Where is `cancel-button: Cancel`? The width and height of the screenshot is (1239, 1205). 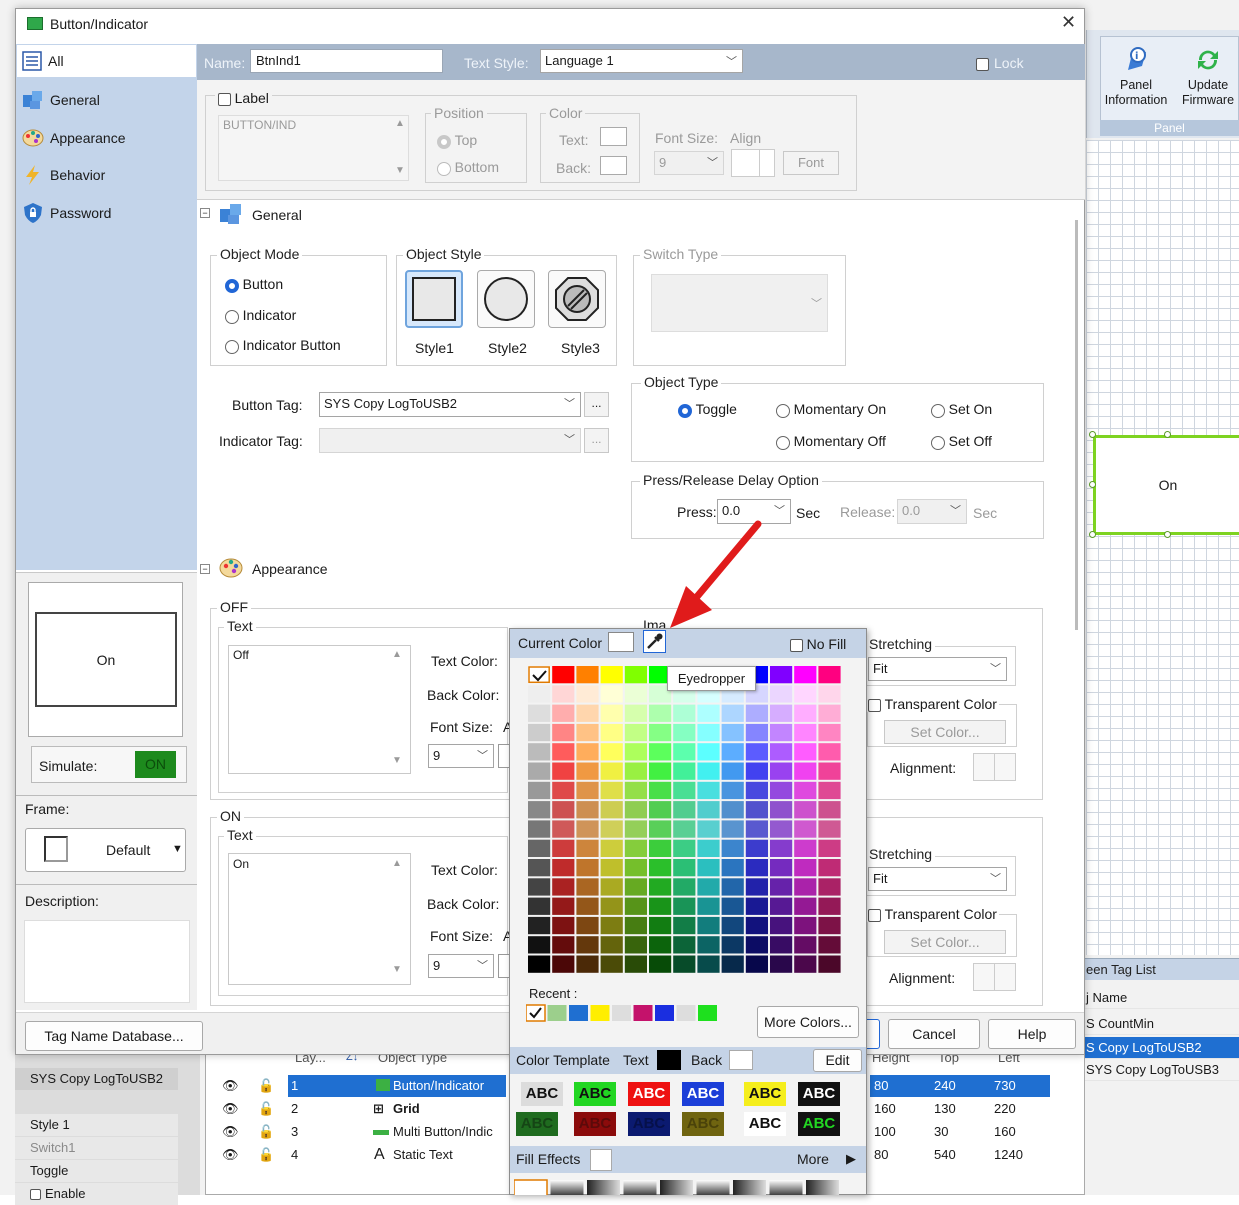 cancel-button: Cancel is located at coordinates (934, 1034).